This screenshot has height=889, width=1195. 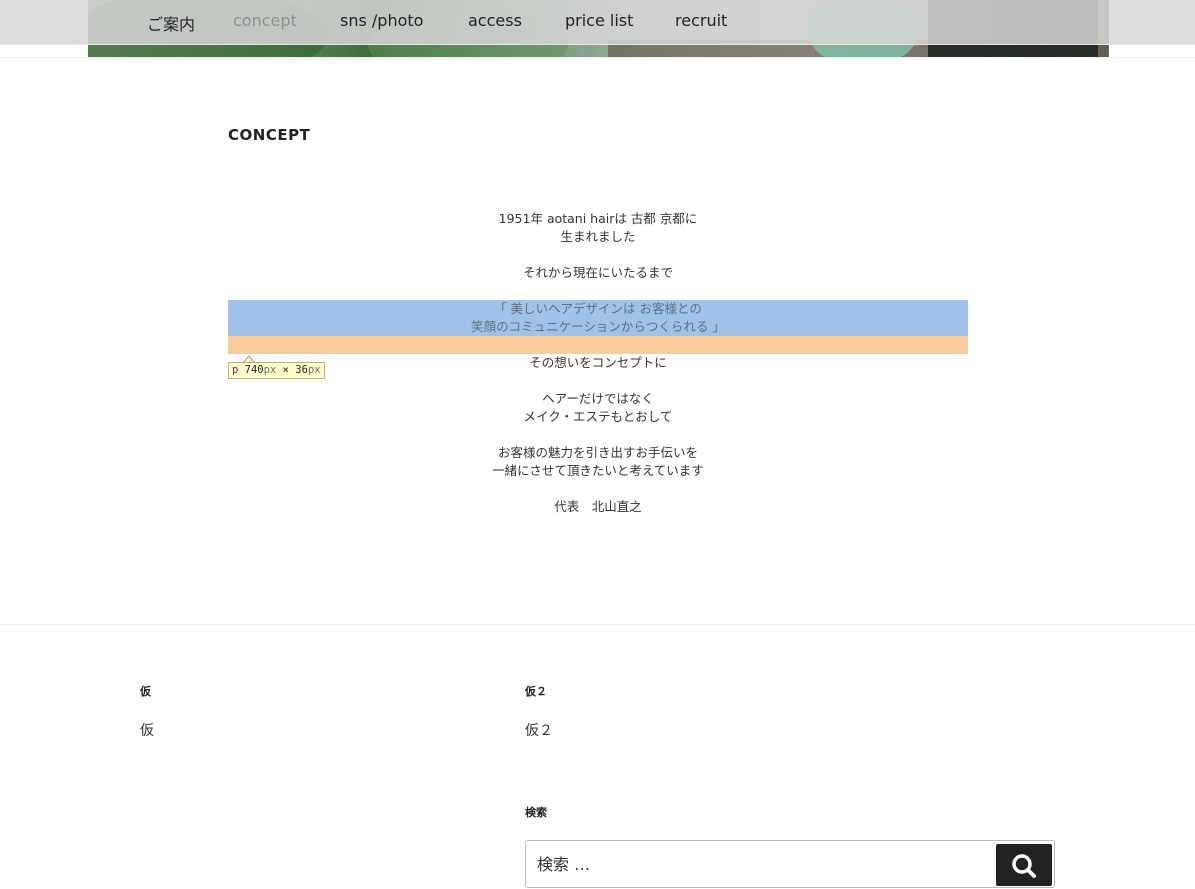 What do you see at coordinates (536, 691) in the screenshot?
I see `widget-2-title: 仮２` at bounding box center [536, 691].